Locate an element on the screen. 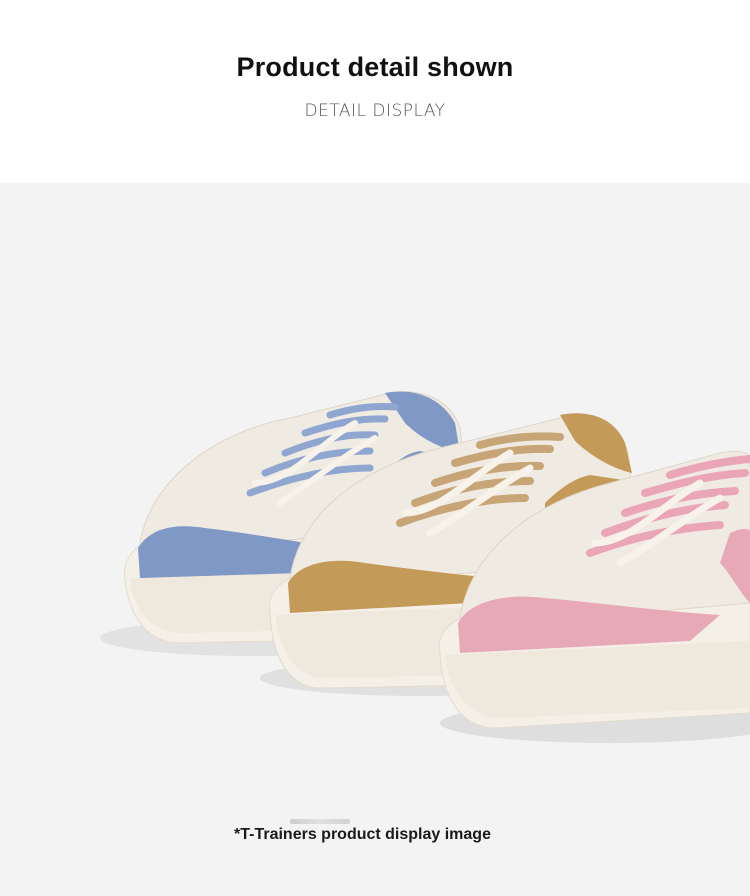 Image resolution: width=750 pixels, height=896 pixels. blurred-logo is located at coordinates (320, 821).